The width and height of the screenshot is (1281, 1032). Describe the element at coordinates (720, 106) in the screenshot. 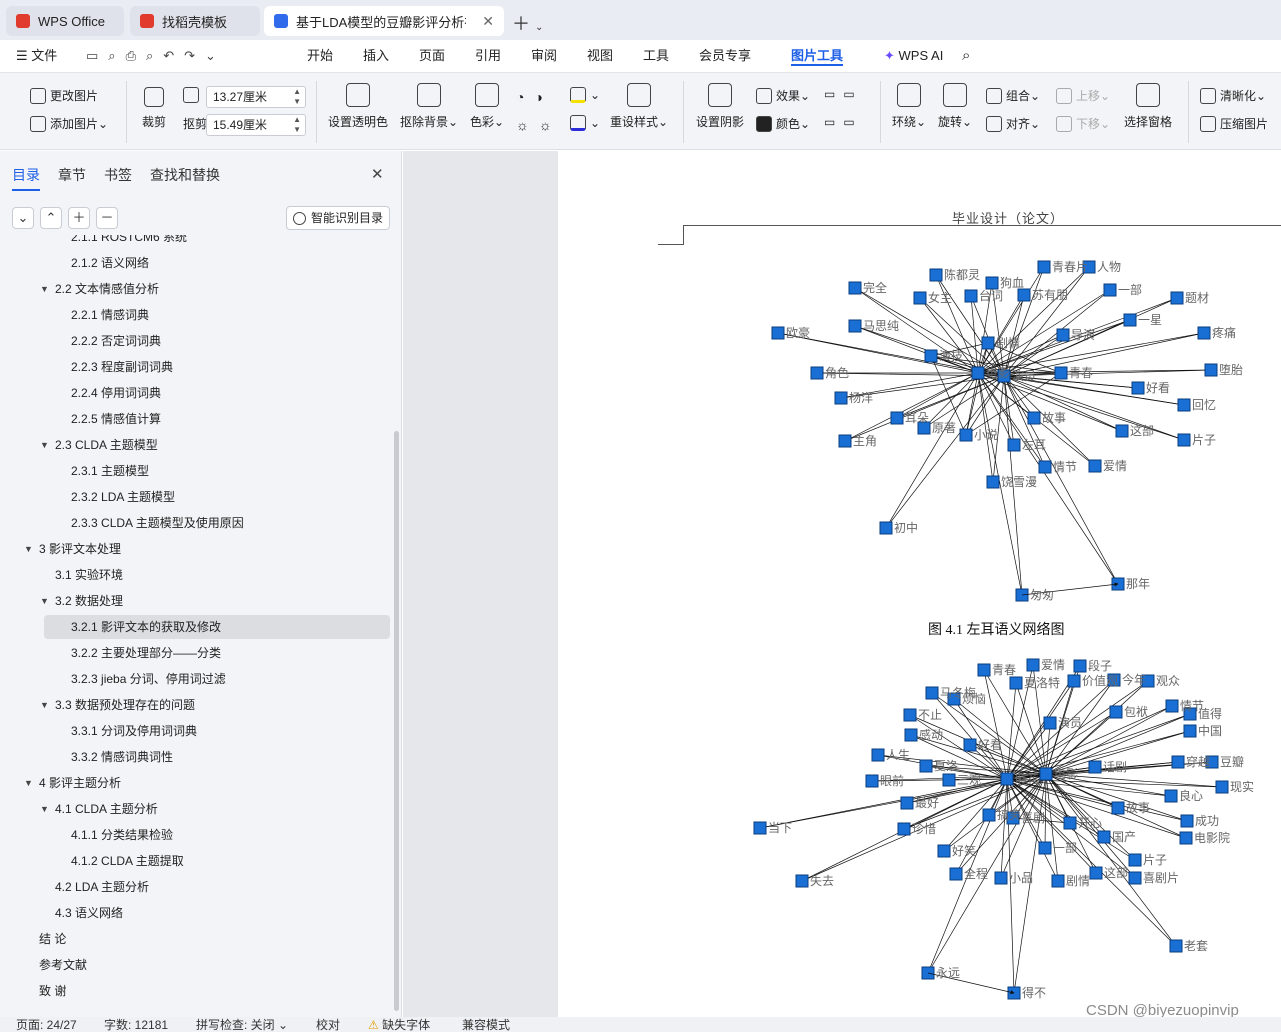

I see `set-shadow-button: 设置阴影` at that location.